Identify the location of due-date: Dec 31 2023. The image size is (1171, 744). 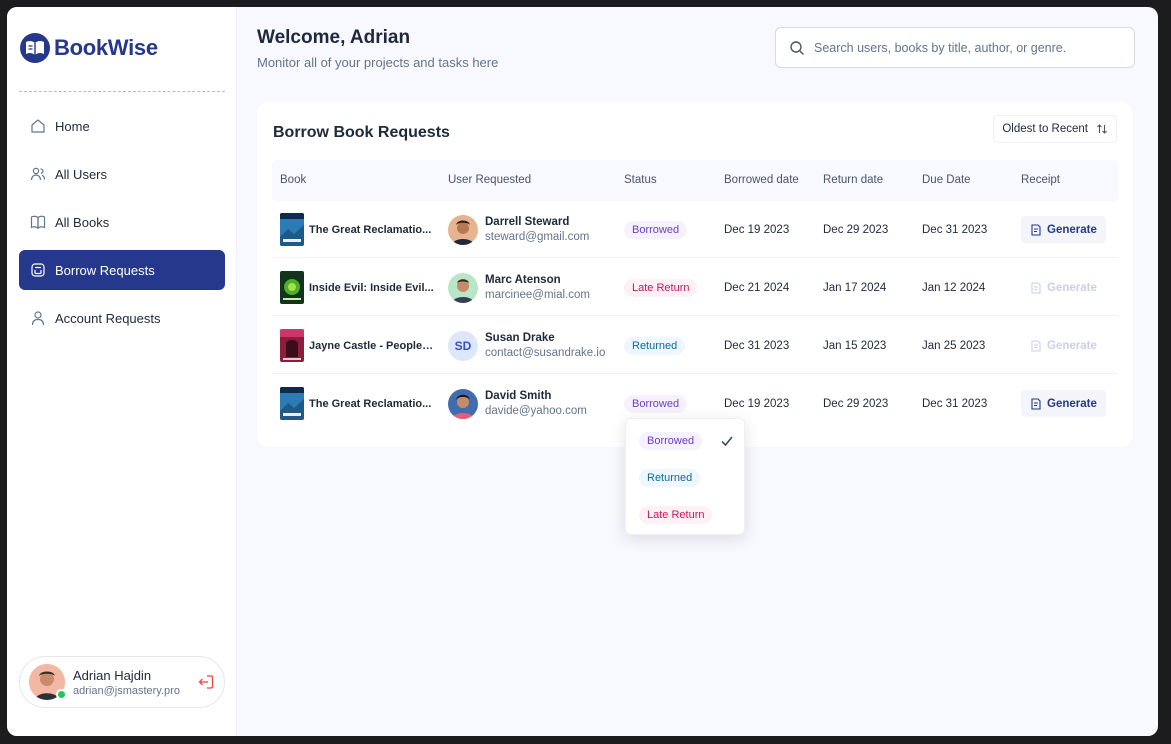
(955, 229).